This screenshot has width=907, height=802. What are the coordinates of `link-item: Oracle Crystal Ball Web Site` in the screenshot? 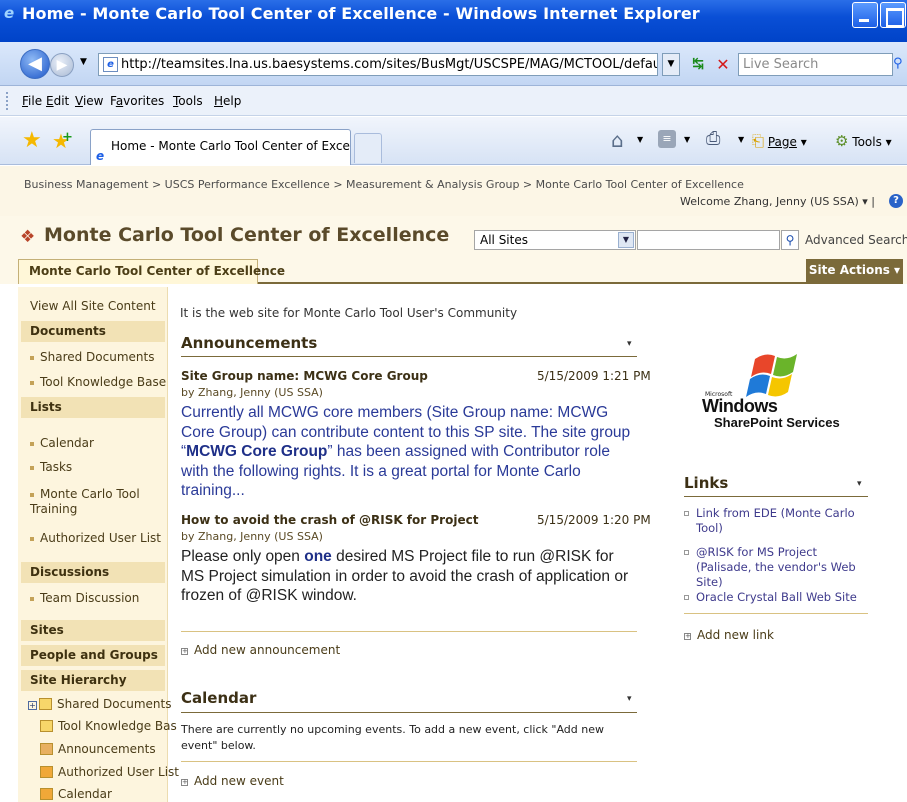 It's located at (774, 597).